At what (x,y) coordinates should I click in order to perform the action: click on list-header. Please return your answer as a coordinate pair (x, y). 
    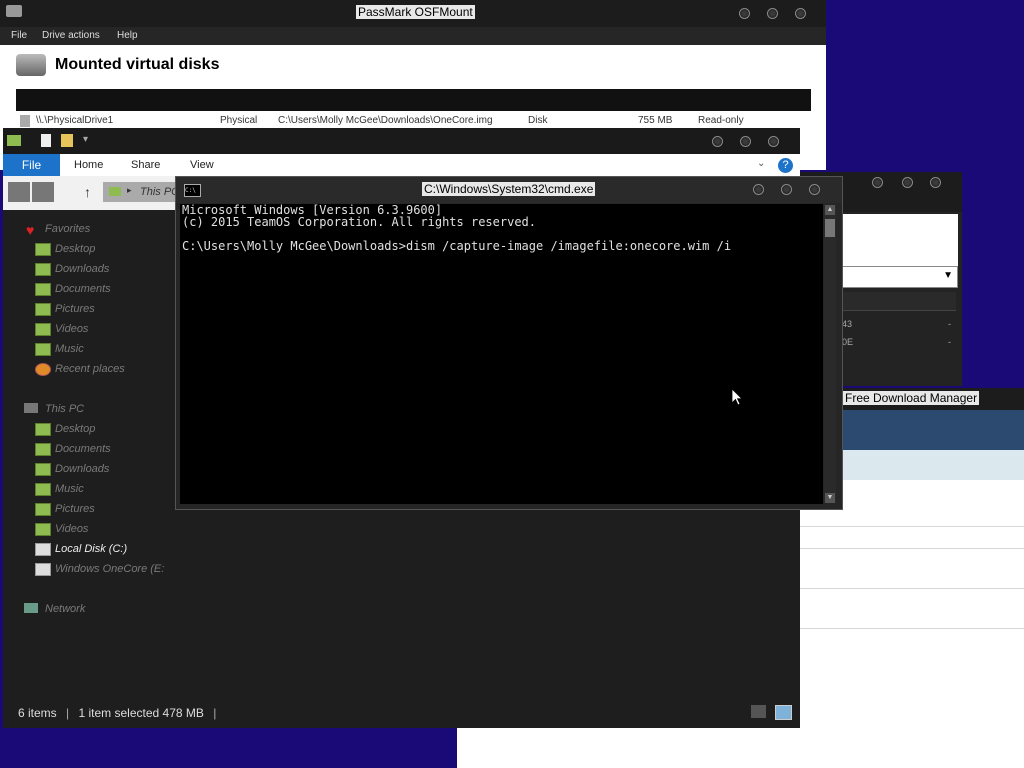
    Looking at the image, I should click on (896, 301).